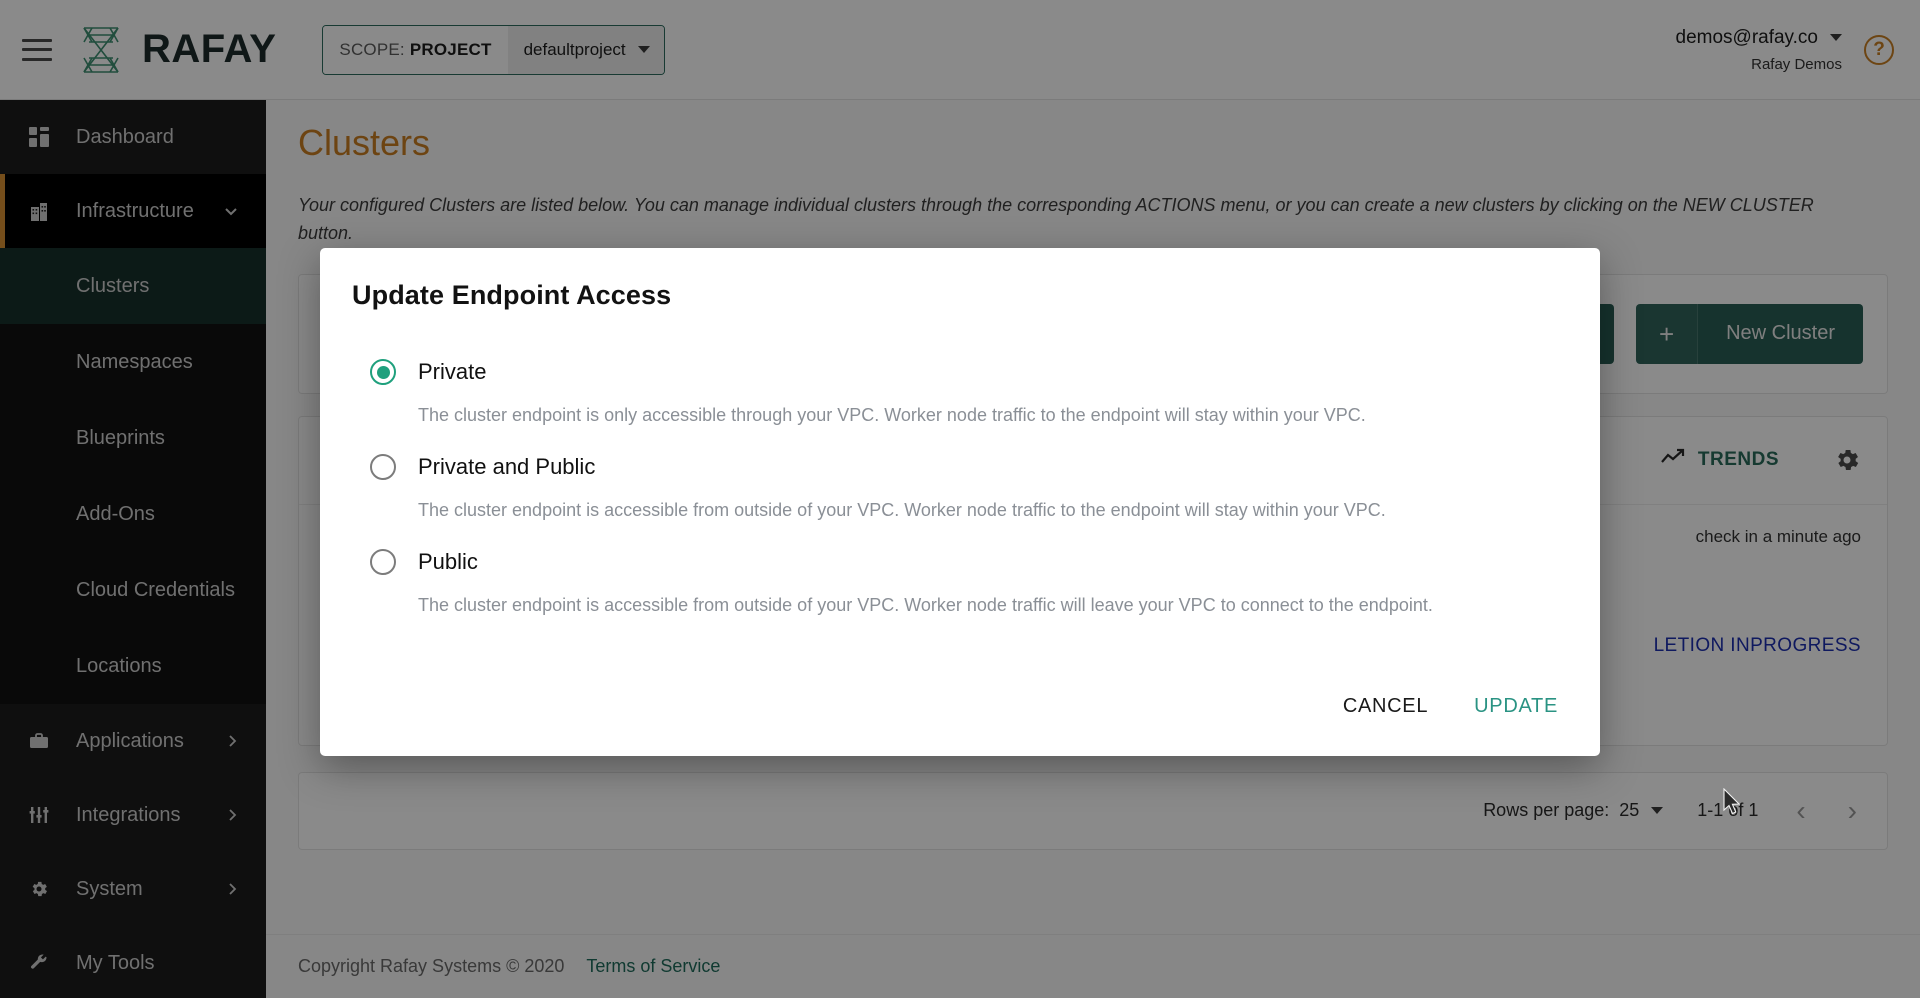  I want to click on radio-option-public: Public, so click(960, 562).